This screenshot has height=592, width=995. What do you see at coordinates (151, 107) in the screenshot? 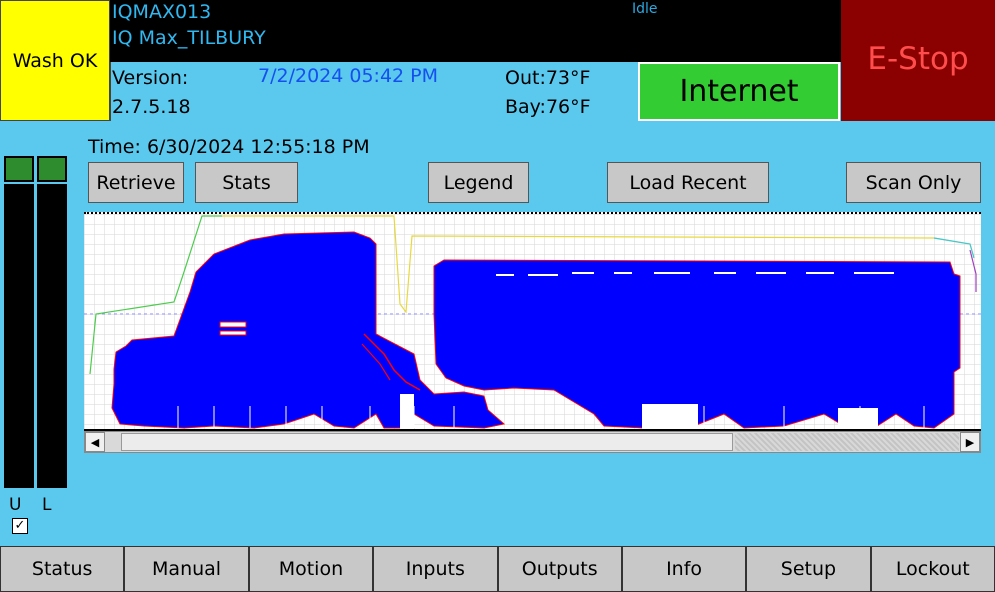
I see `version-value: 2.7.5.18` at bounding box center [151, 107].